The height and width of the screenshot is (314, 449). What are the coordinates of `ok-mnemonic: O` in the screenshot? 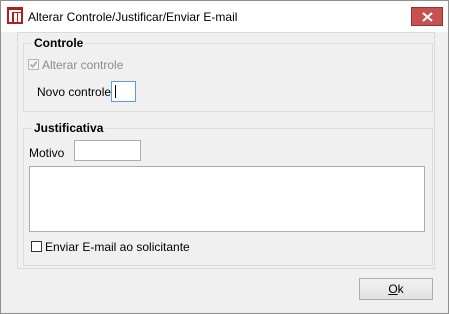 It's located at (393, 289).